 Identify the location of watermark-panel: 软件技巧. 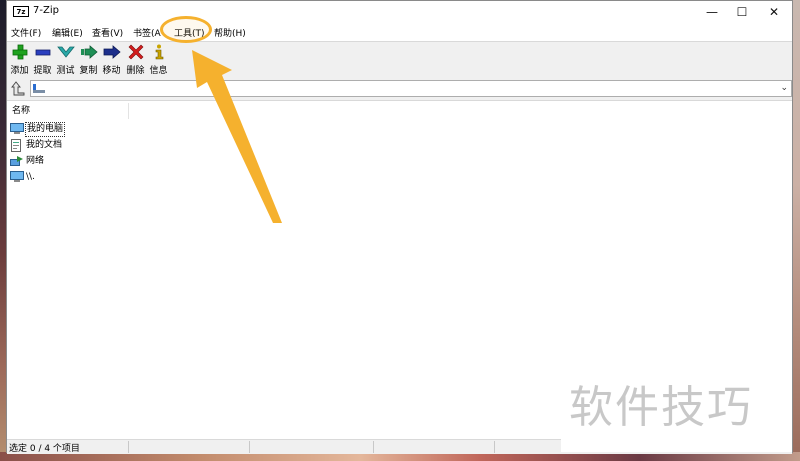
(676, 407).